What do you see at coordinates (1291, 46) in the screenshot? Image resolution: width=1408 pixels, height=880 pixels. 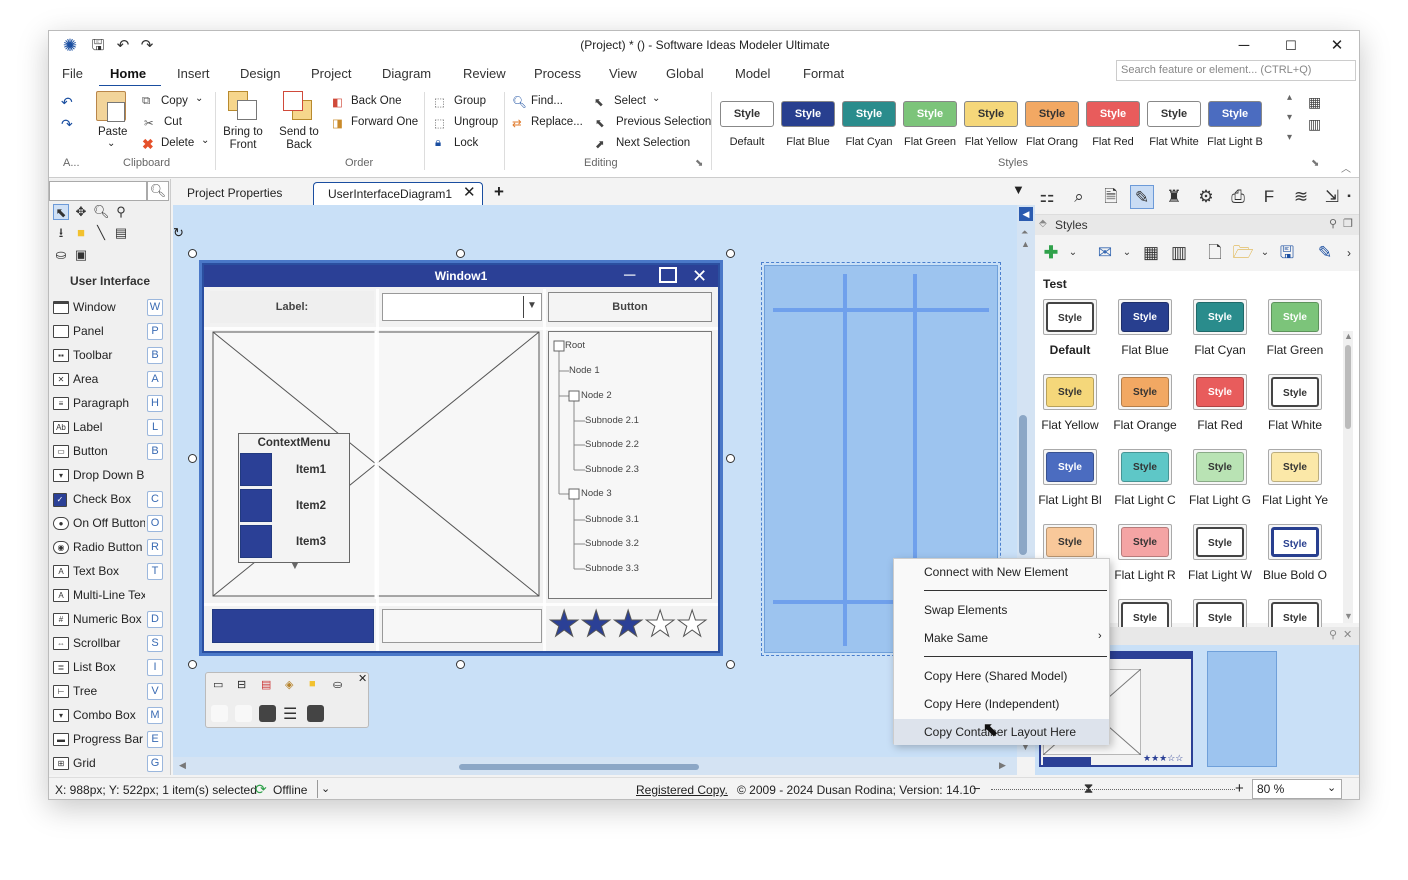 I see `maximize-icon: ☐` at bounding box center [1291, 46].